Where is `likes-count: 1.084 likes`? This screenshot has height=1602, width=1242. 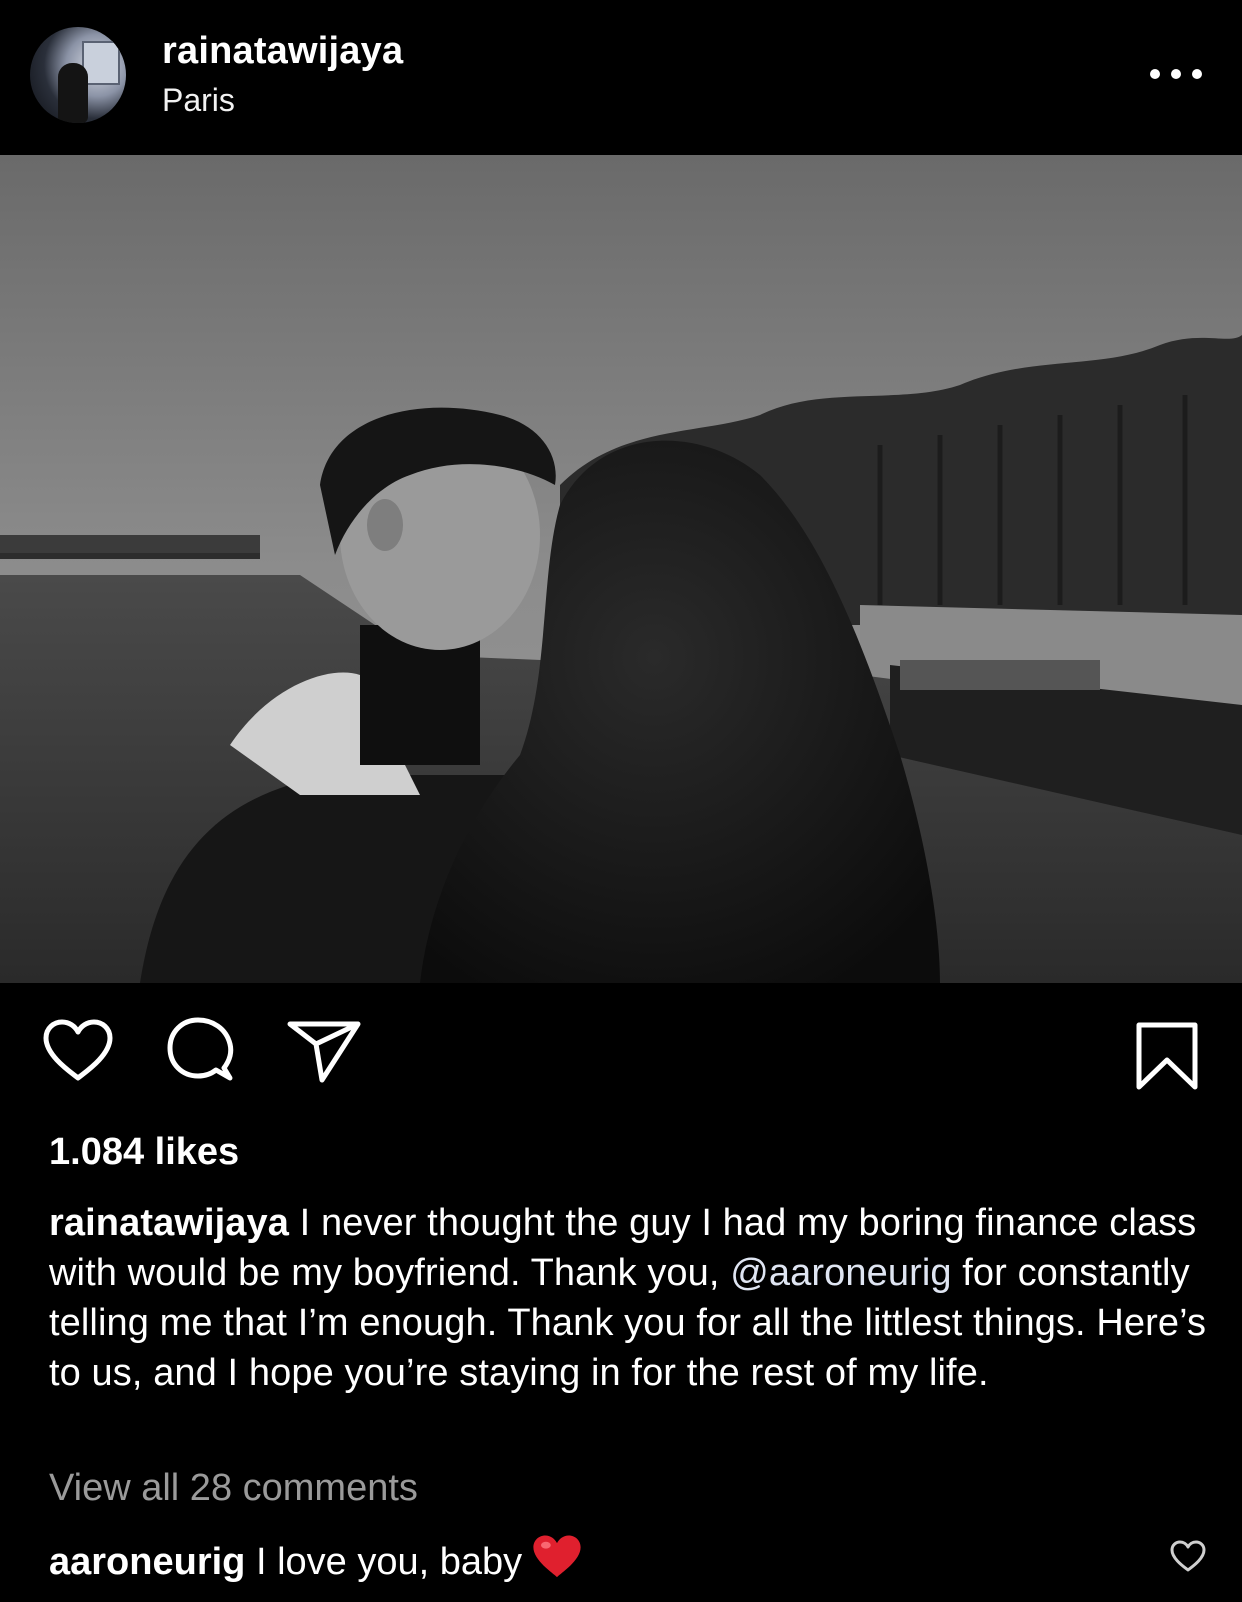 likes-count: 1.084 likes is located at coordinates (144, 1152).